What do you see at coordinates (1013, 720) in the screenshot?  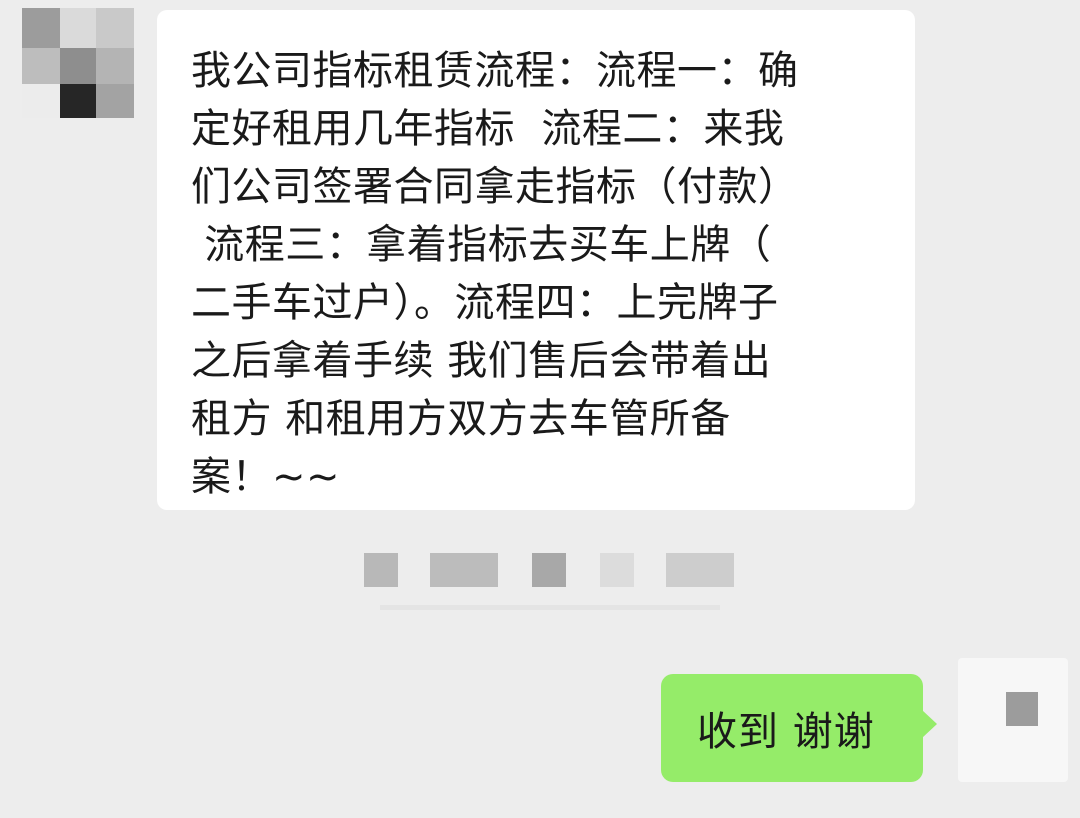 I see `self-avatar` at bounding box center [1013, 720].